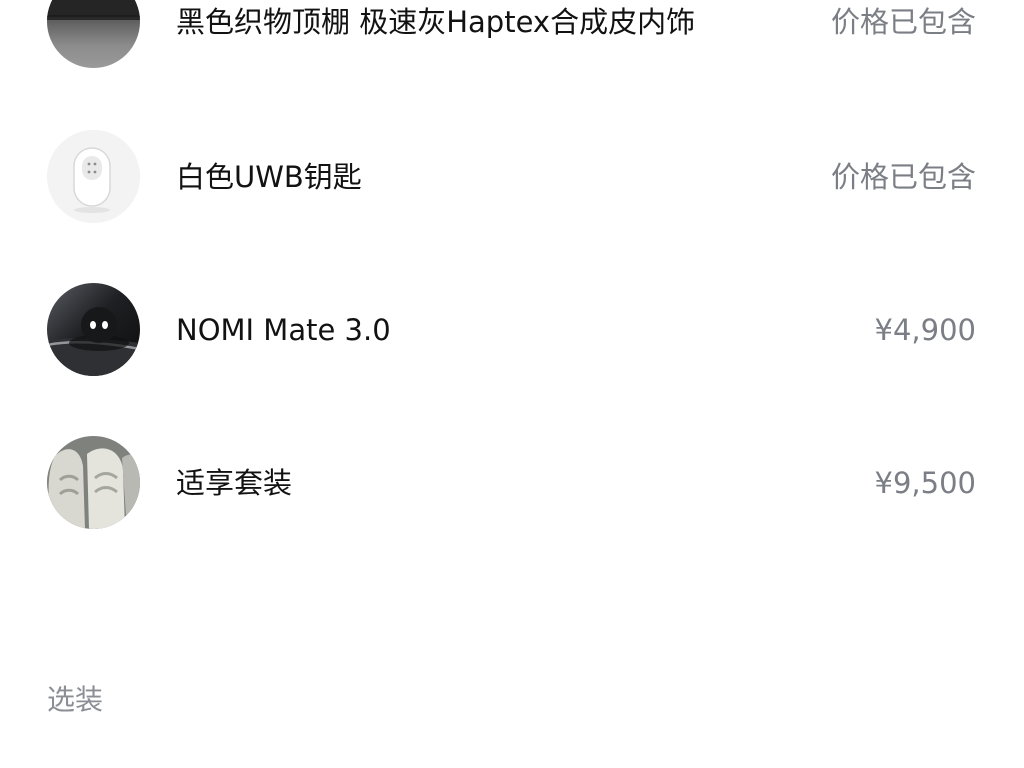 The image size is (1024, 768). Describe the element at coordinates (436, 22) in the screenshot. I see `included-item-name: 黑色织物顶棚 极速灰Haptex合成皮内饰` at that location.